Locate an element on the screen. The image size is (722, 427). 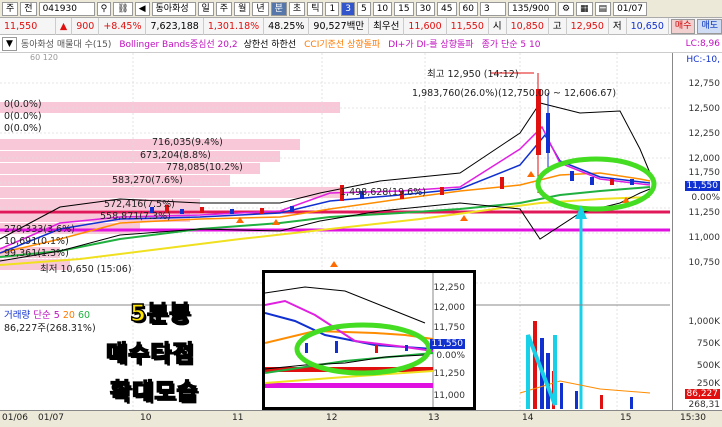
prev-label: 전 is located at coordinates (28, 8).